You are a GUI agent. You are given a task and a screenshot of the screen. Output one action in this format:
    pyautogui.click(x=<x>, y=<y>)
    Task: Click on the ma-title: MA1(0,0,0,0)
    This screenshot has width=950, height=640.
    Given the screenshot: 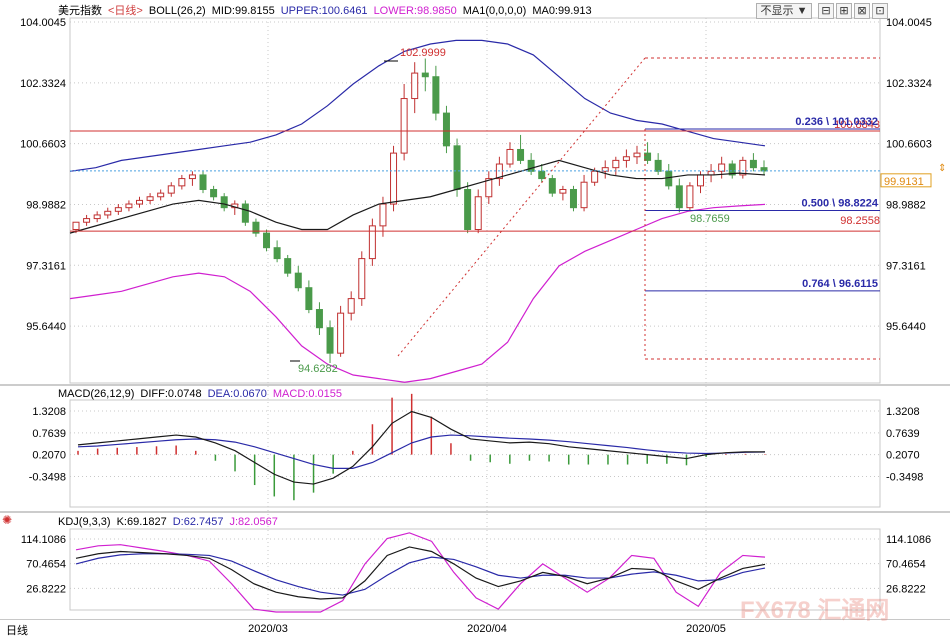 What is the action you would take?
    pyautogui.click(x=495, y=11)
    